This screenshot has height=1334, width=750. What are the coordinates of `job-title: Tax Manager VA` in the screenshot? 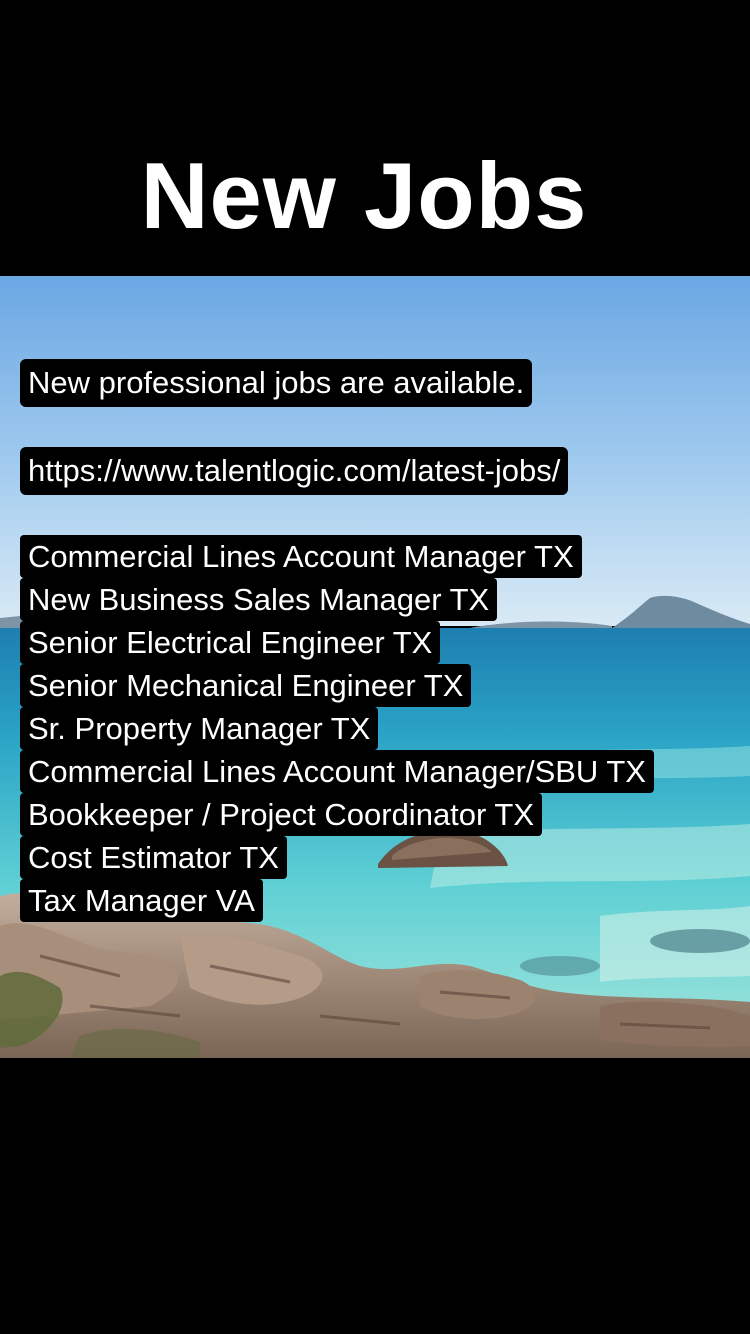 It's located at (141, 900).